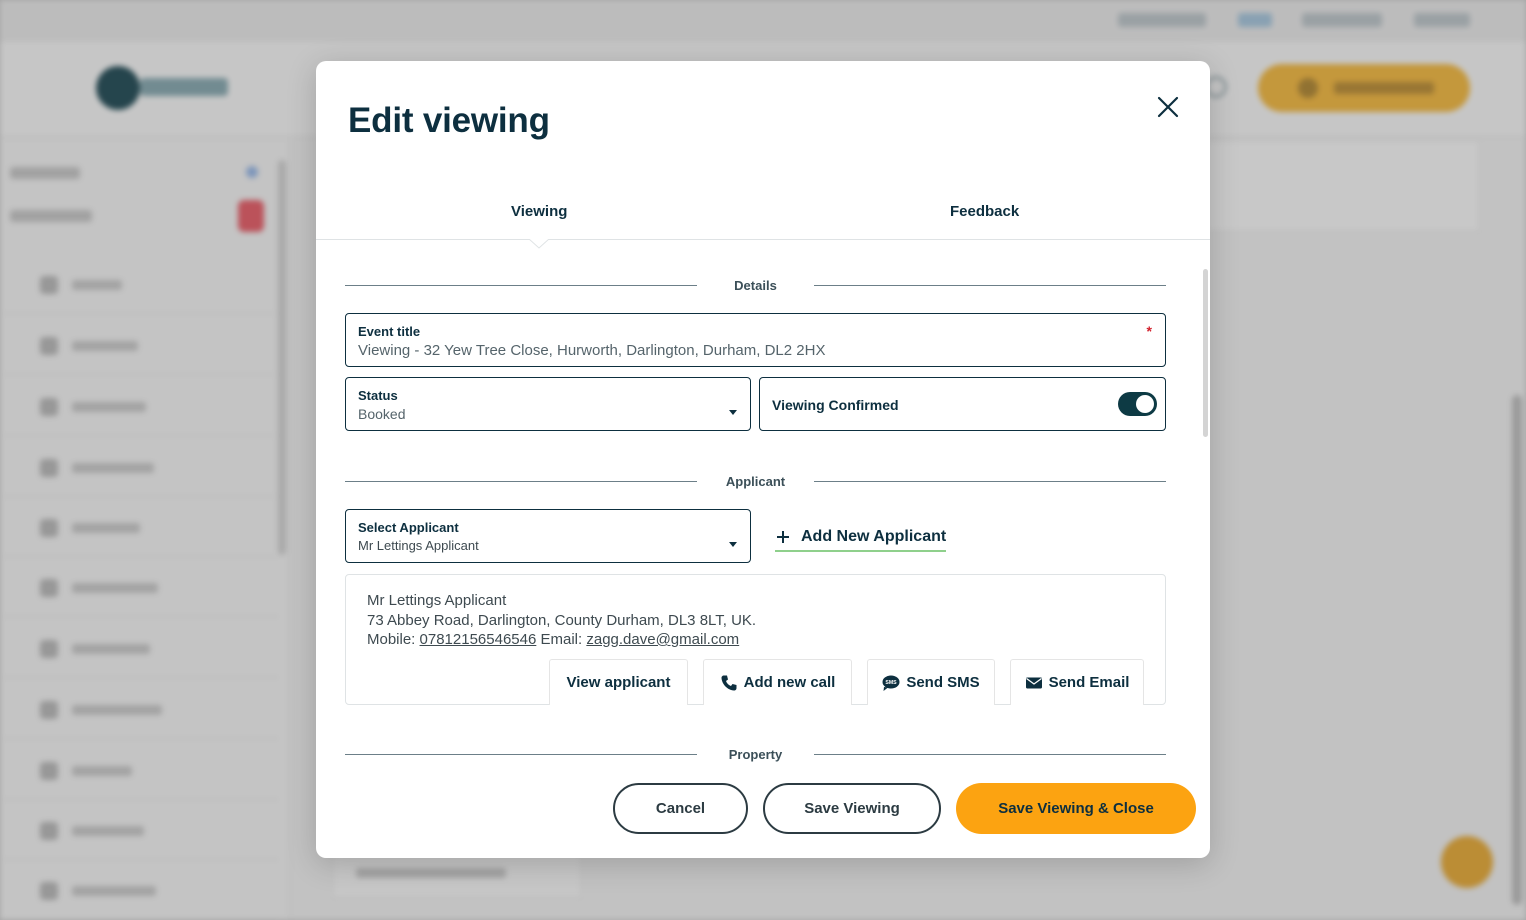  I want to click on view-applicant-button: View applicant, so click(618, 682).